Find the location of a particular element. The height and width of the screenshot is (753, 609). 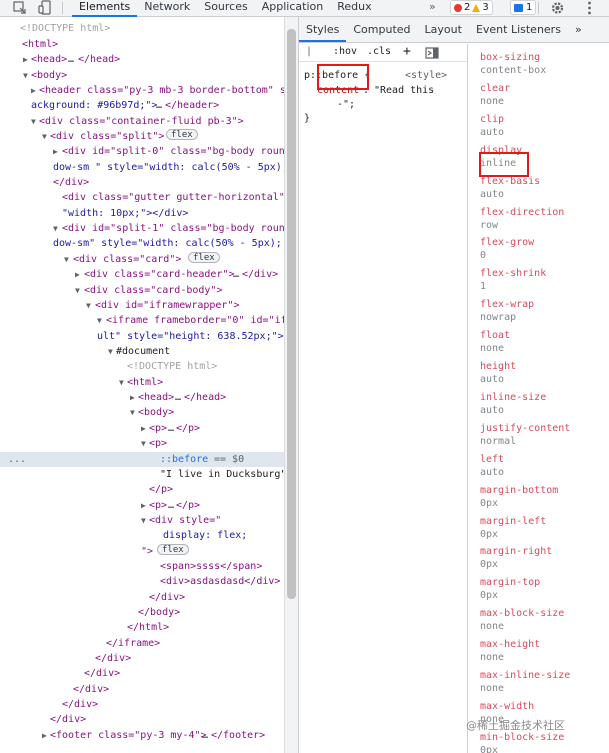

computed-property-name: margin-left is located at coordinates (513, 521).